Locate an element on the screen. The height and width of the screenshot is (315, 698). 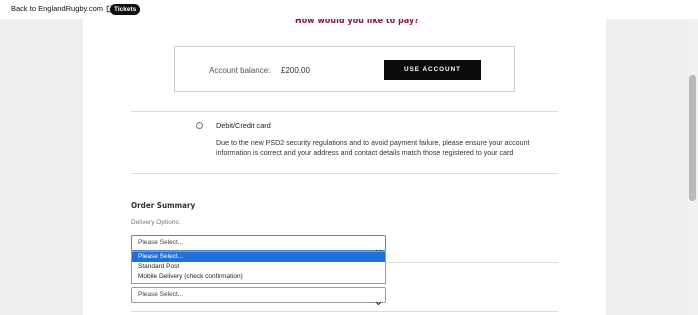
tickets-badge: Tickets is located at coordinates (125, 9).